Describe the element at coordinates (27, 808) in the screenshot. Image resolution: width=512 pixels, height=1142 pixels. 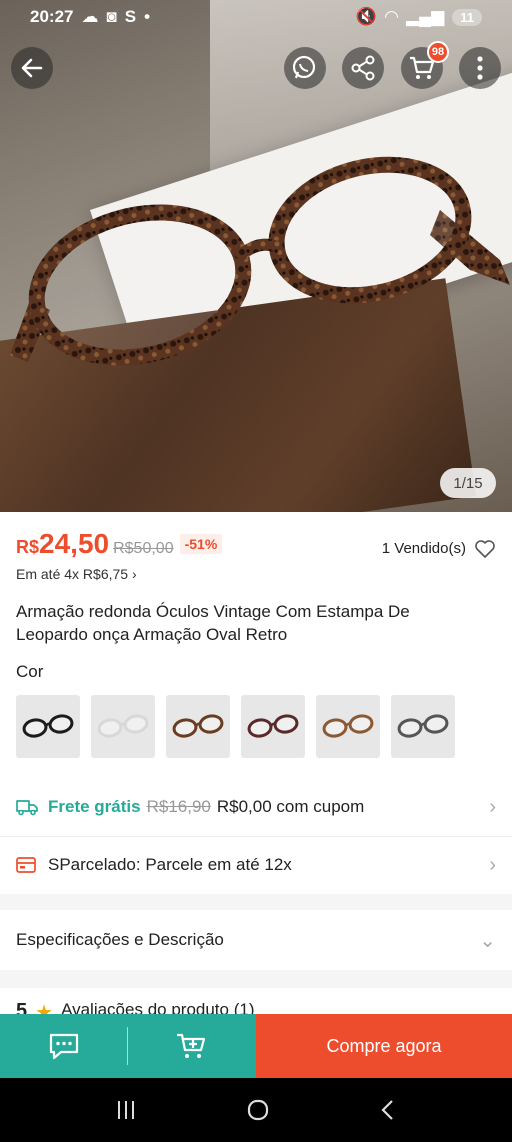
I see `truck-icon` at that location.